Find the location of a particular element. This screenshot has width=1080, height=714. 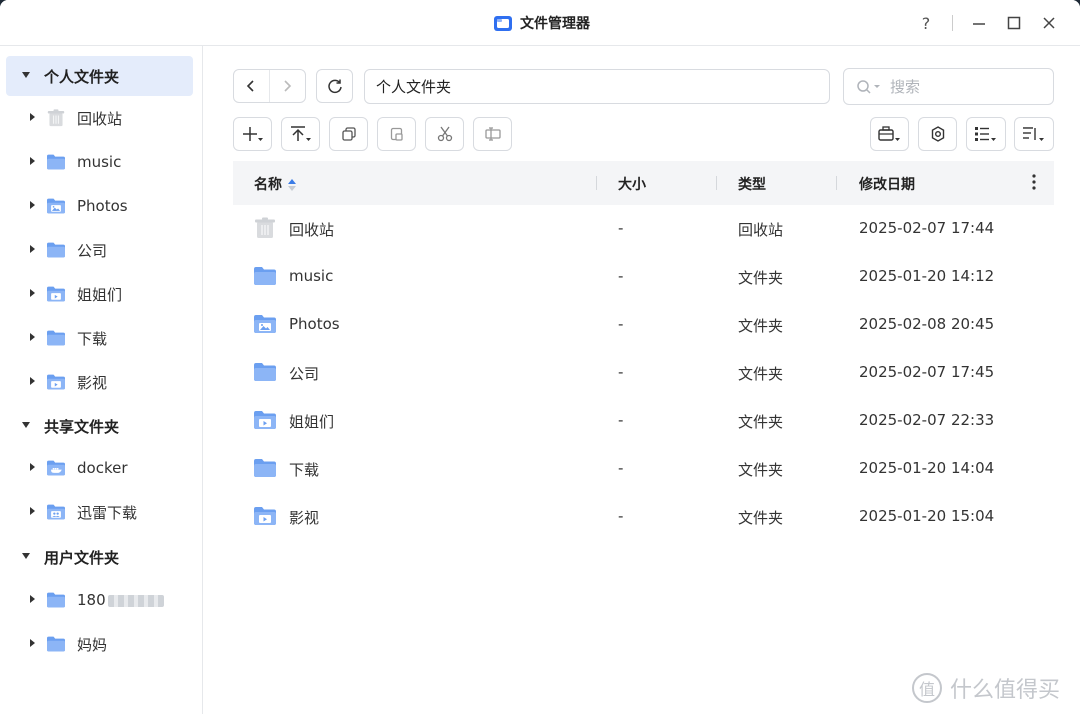

row-name: Photos is located at coordinates (314, 324).